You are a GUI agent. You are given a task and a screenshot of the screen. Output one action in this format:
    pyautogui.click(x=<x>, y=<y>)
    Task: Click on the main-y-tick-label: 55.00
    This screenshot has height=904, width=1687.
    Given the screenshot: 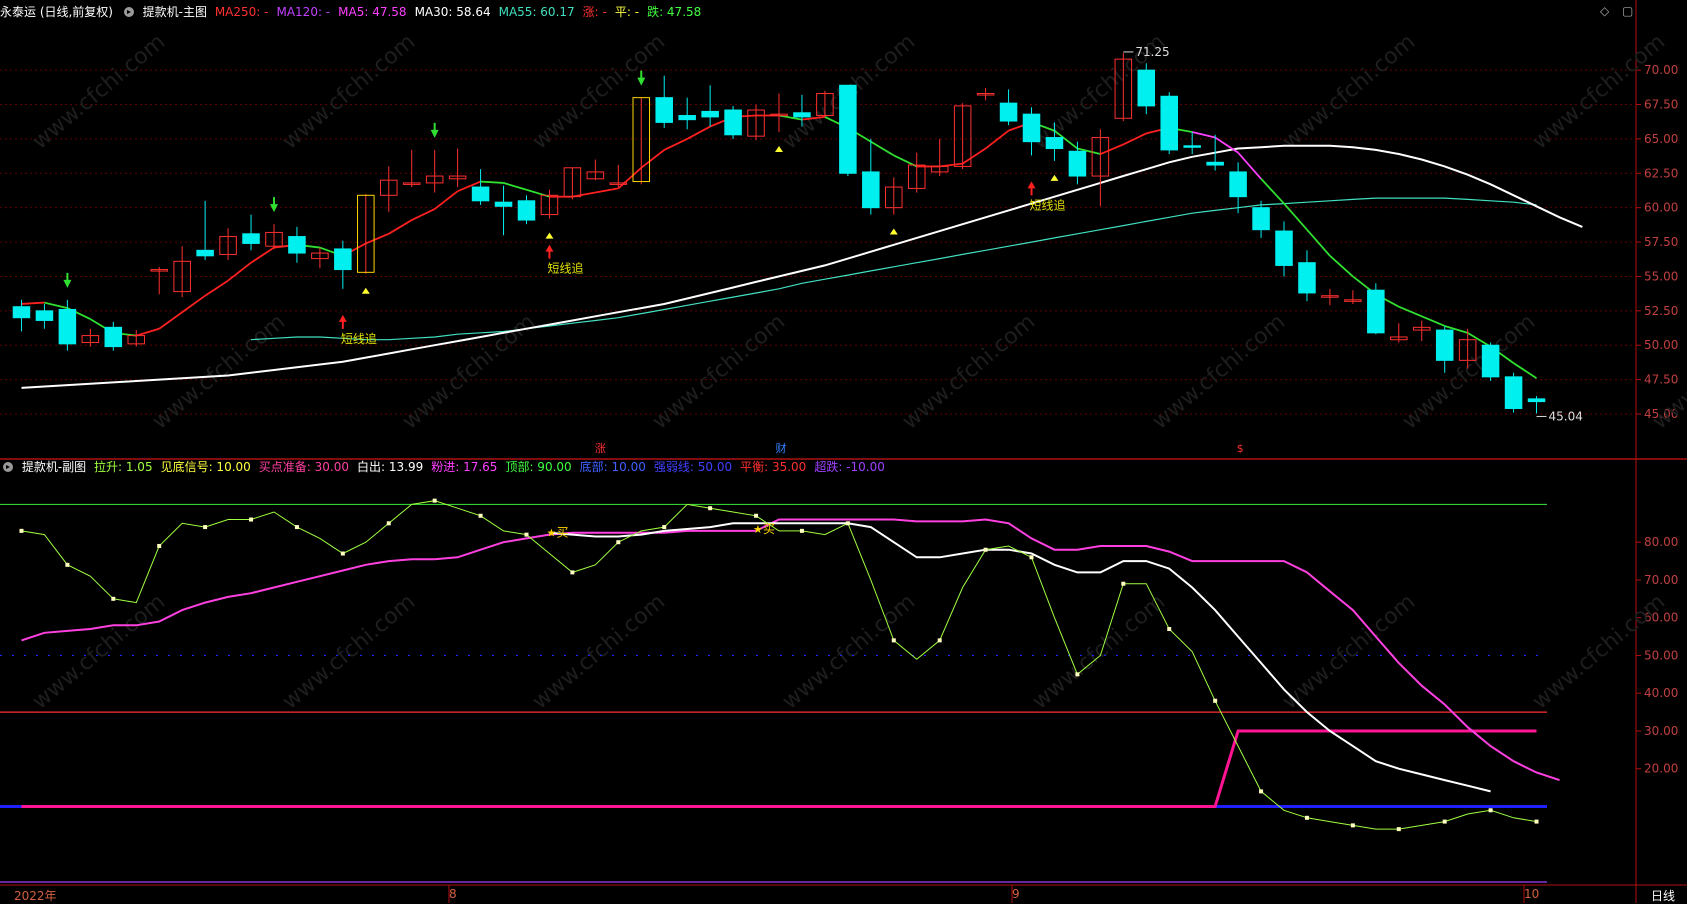 What is the action you would take?
    pyautogui.click(x=1661, y=276)
    